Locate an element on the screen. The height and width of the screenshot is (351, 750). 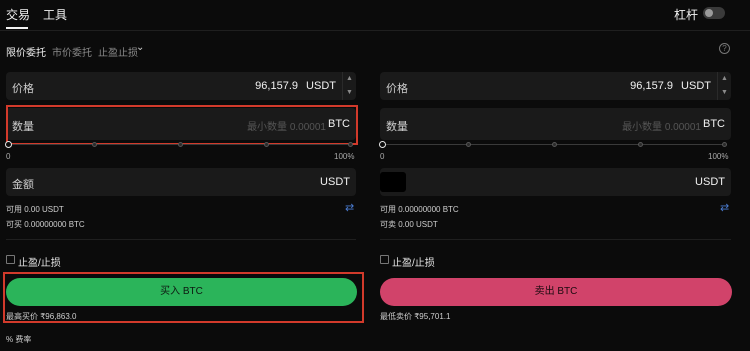
sell-price-field: 价格 96,157.9 USDT ▲ ▼ is located at coordinates (555, 86).